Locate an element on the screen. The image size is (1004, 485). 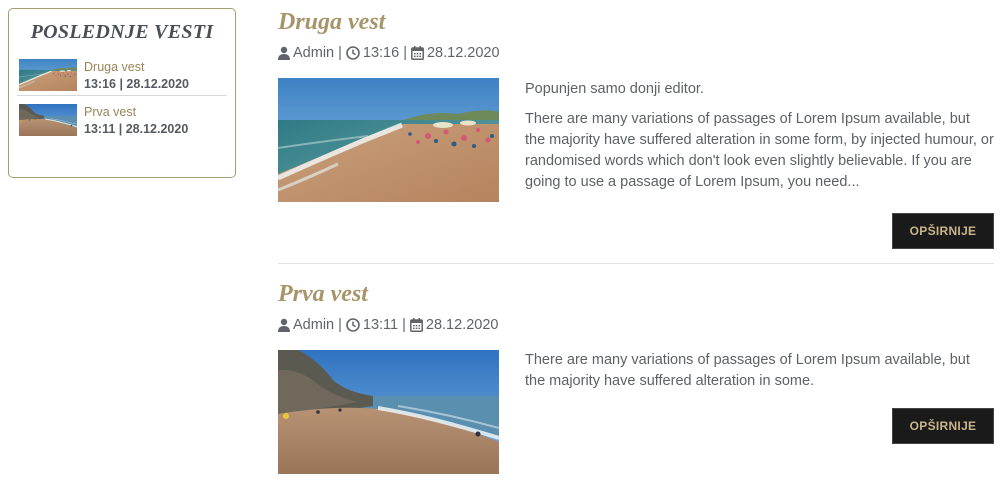
article-time: 13:11 is located at coordinates (380, 325).